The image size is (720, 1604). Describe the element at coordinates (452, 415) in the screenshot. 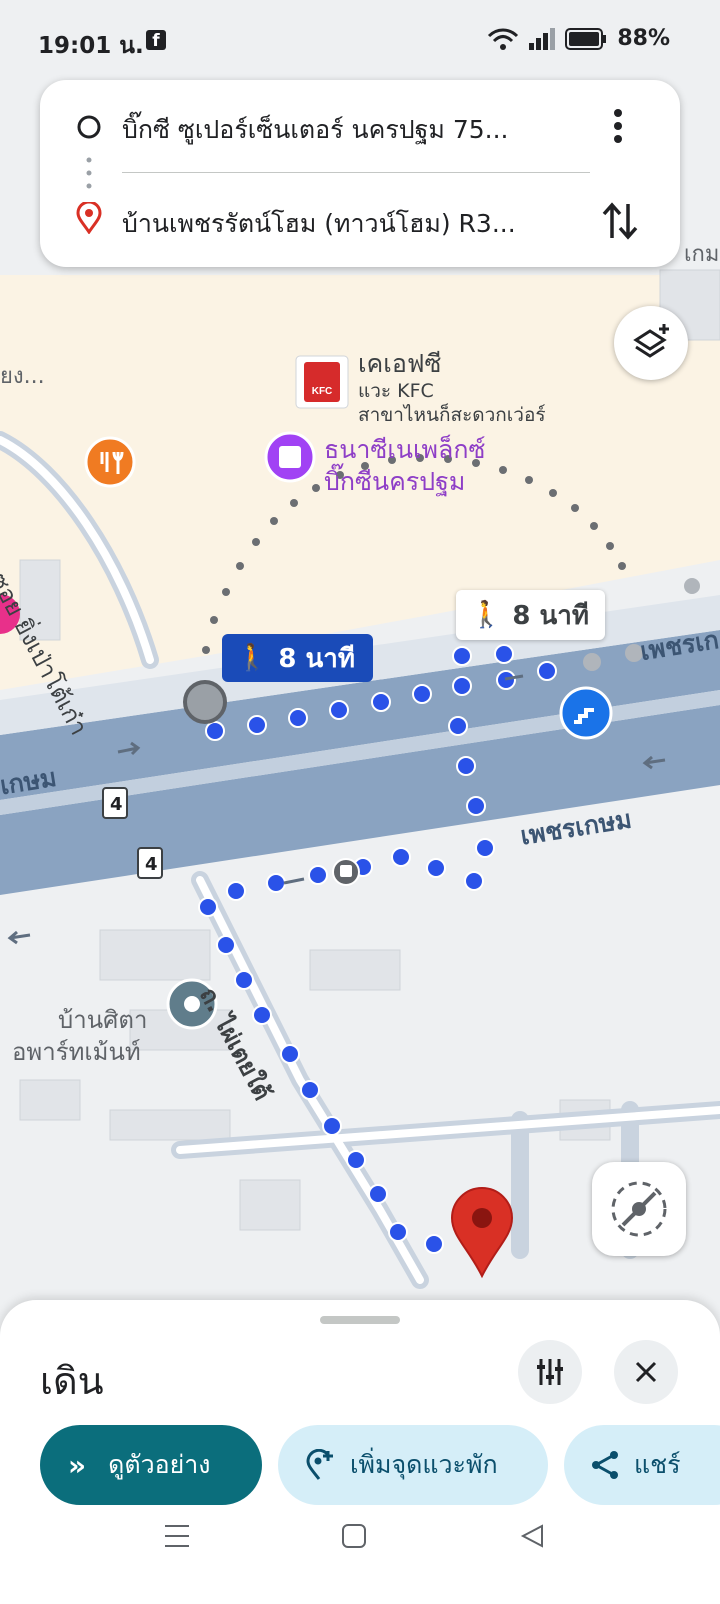

I see `poi-kfc-subtitle-2: สาขาไหนก็สะดวกเว่อร์` at that location.